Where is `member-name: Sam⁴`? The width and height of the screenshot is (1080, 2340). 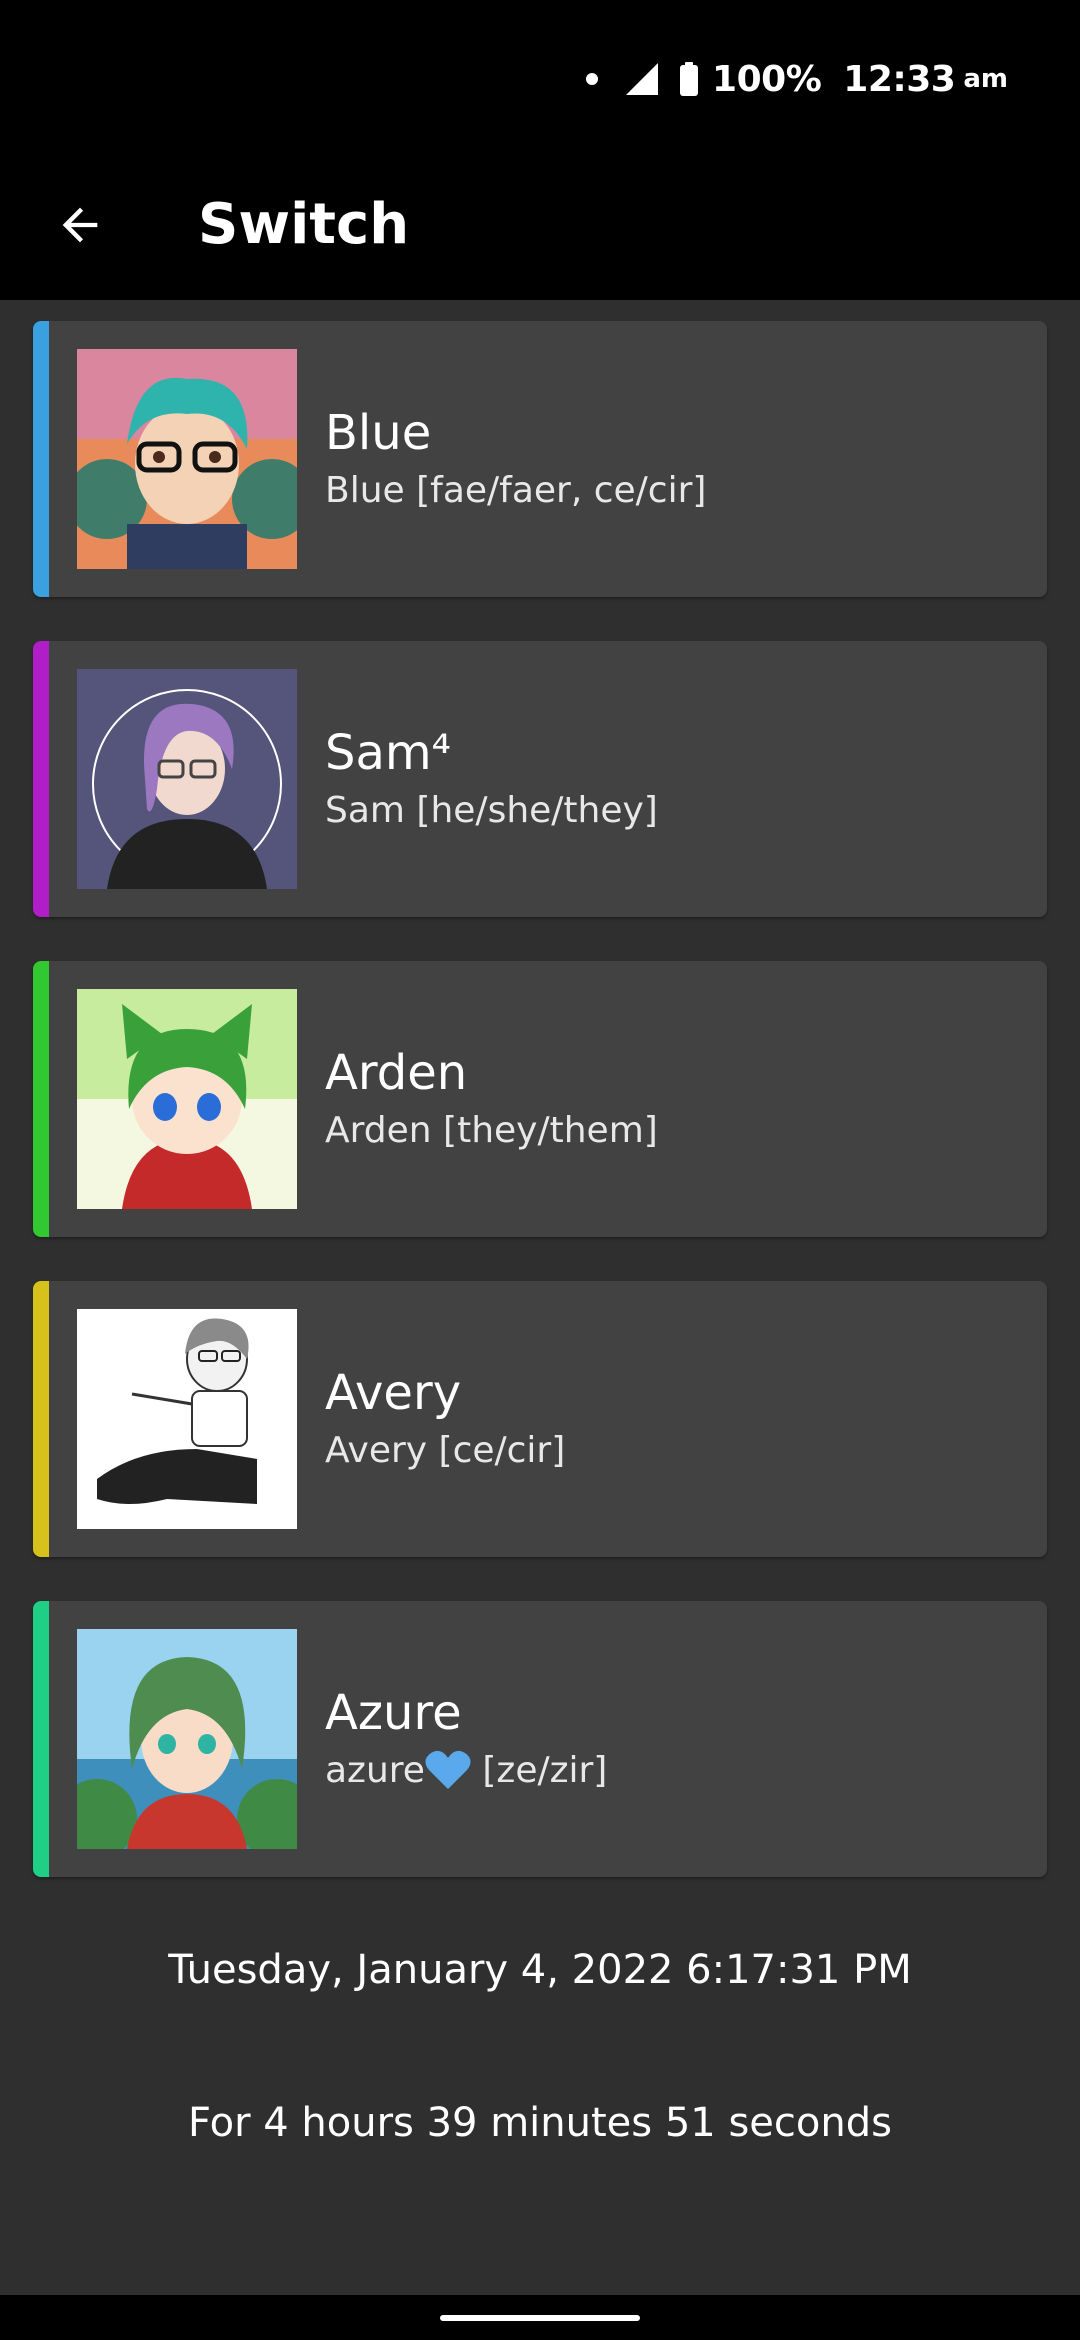 member-name: Sam⁴ is located at coordinates (388, 753).